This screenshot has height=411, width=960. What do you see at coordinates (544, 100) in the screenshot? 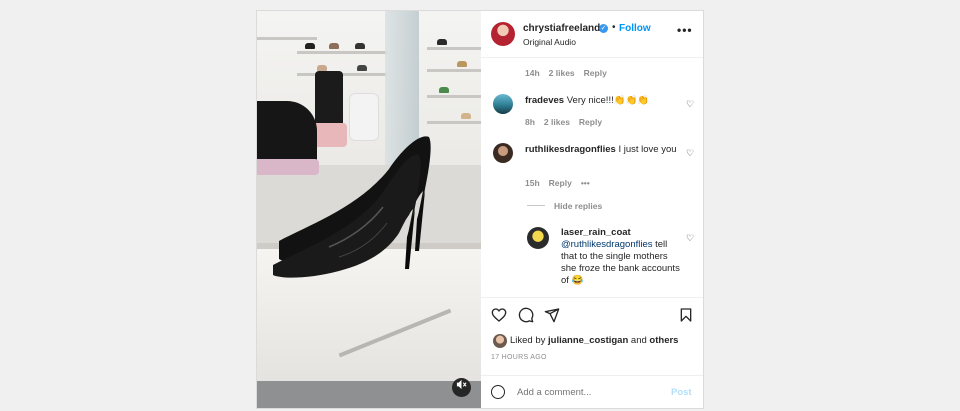
I see `comment-username: fradeves` at bounding box center [544, 100].